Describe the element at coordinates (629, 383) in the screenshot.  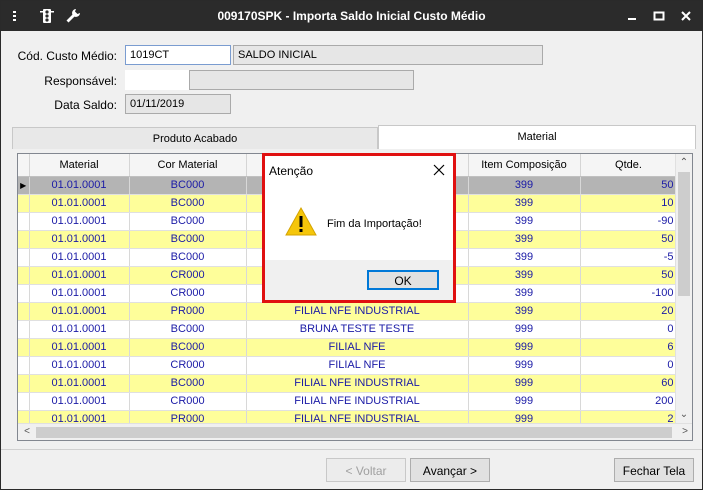
I see `cell-qtde: 60` at that location.